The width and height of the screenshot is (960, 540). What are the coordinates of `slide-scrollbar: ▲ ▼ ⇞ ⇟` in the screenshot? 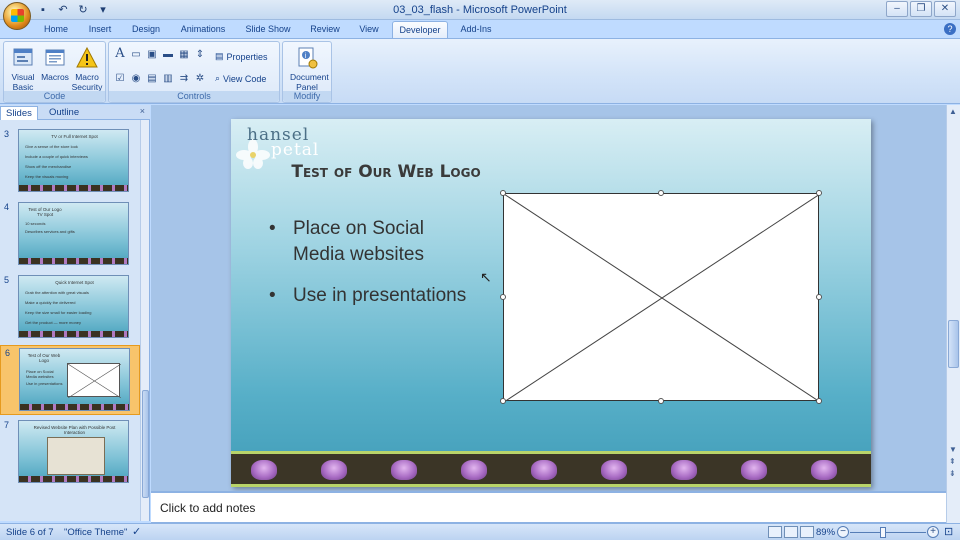 It's located at (953, 298).